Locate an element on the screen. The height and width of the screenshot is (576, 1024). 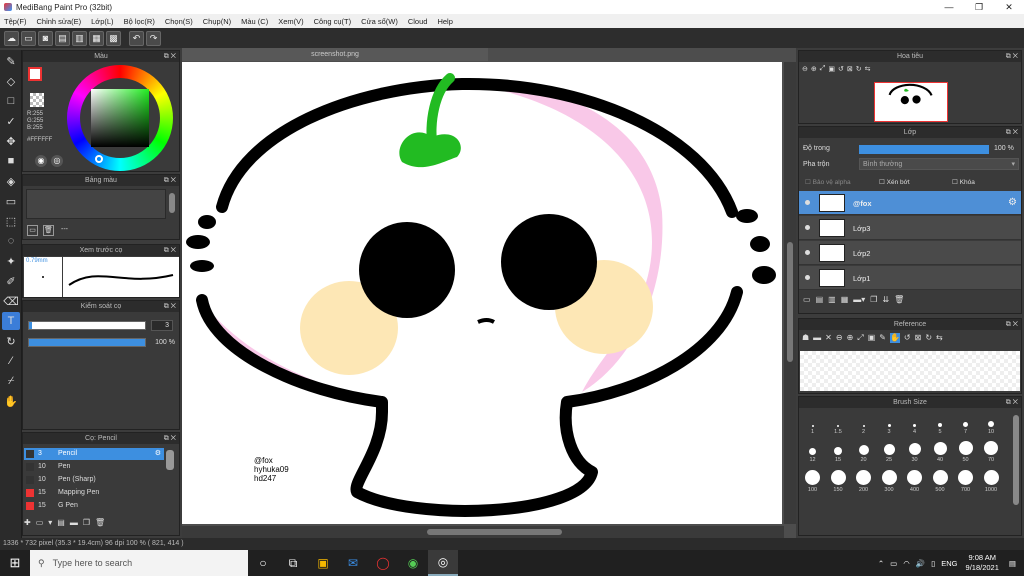
opera-icon: ◯ is located at coordinates (383, 563).